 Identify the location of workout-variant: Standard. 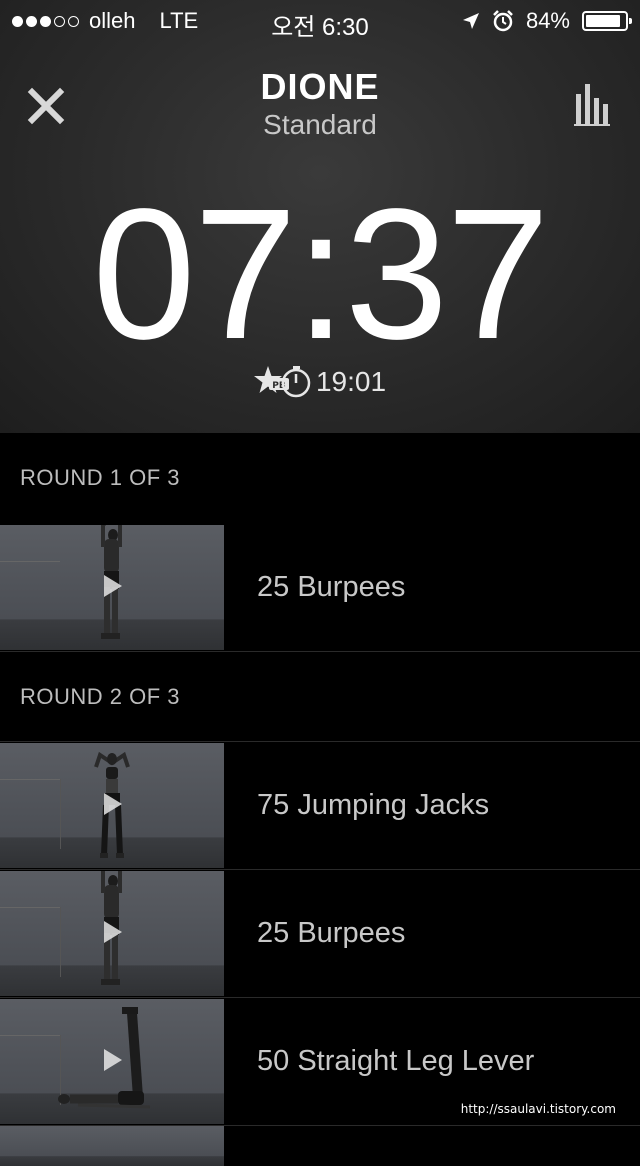
(320, 124).